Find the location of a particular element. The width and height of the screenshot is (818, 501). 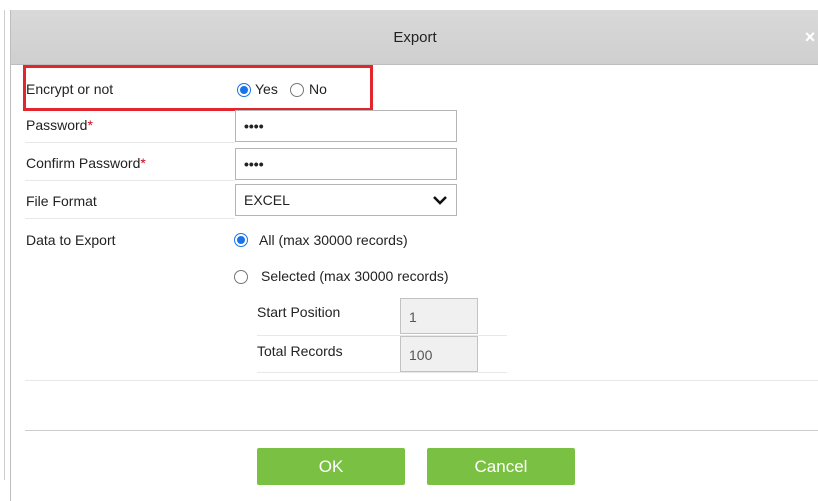

close-icon: × is located at coordinates (809, 37).